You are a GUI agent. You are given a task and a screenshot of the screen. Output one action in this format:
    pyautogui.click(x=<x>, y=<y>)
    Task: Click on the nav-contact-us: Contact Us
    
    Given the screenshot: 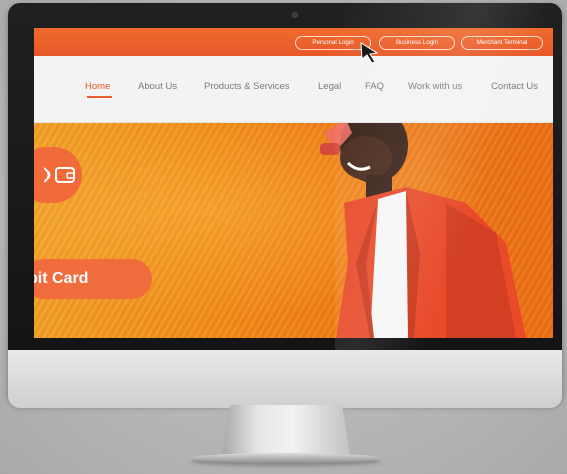 What is the action you would take?
    pyautogui.click(x=514, y=86)
    